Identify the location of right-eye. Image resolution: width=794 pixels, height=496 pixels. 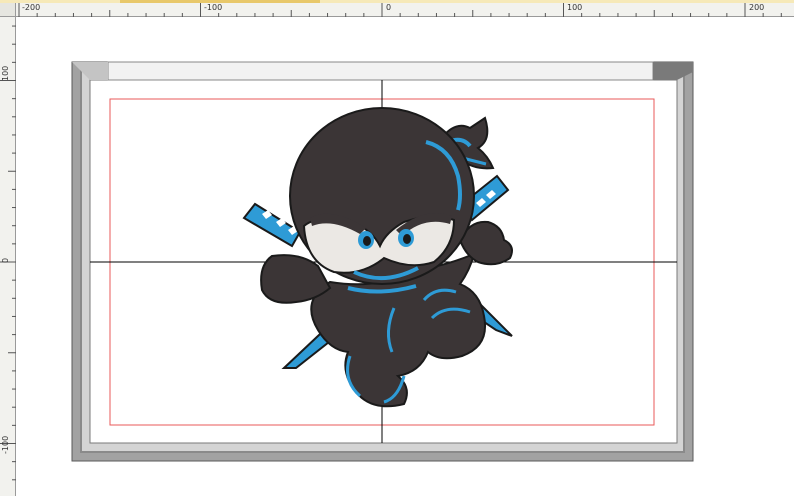
(406, 238).